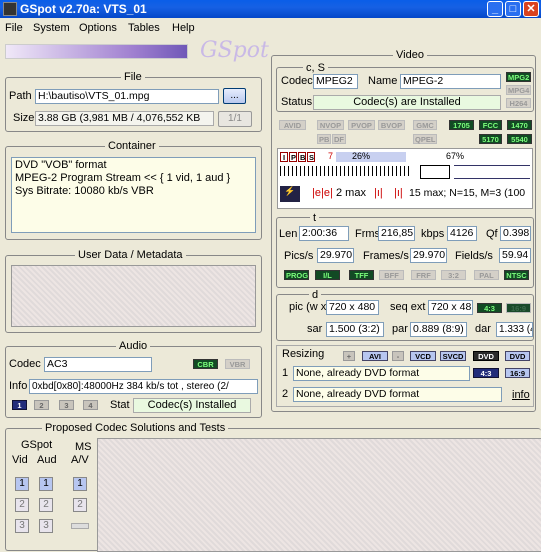 The height and width of the screenshot is (552, 541). I want to click on pct-b-label: 67%, so click(455, 156).